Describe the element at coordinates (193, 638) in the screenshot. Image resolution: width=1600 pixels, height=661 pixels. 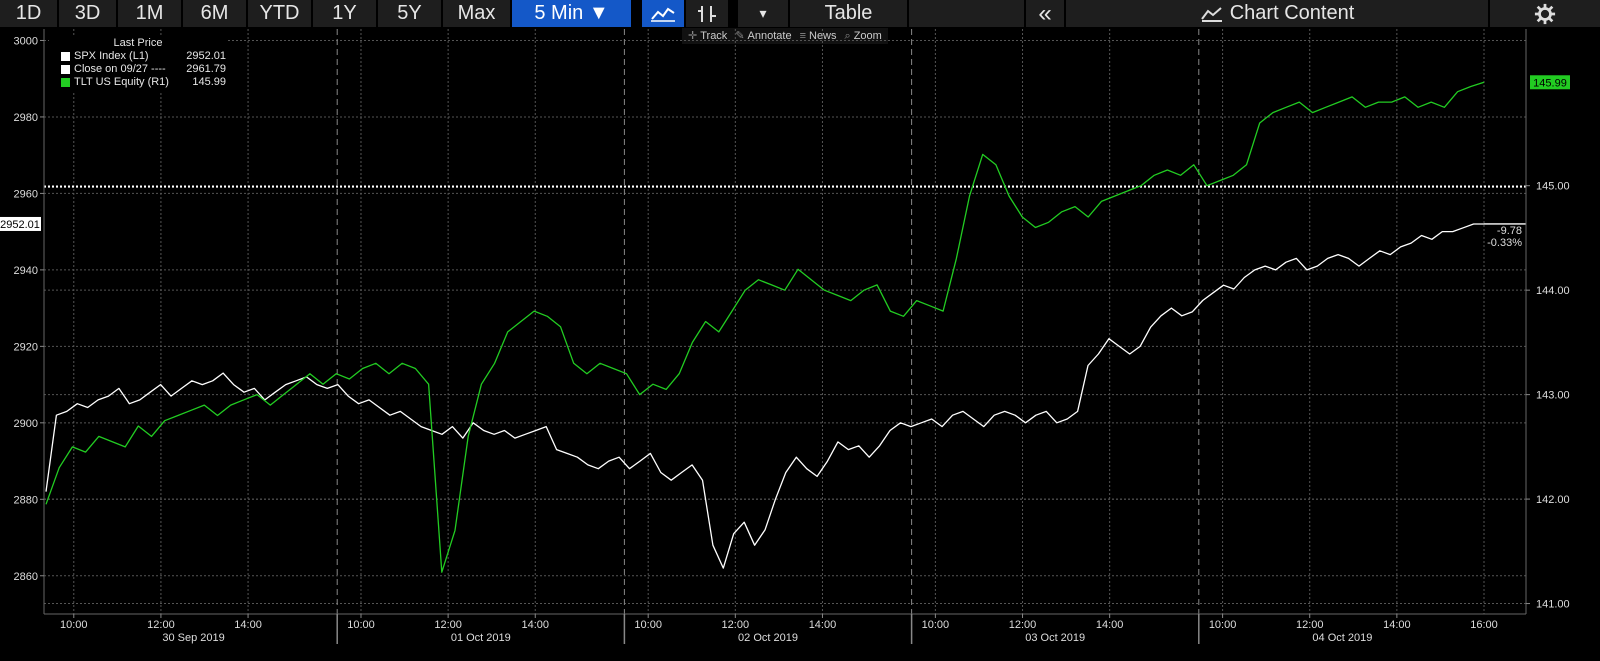
I see `date-label: 30 Sep 2019` at that location.